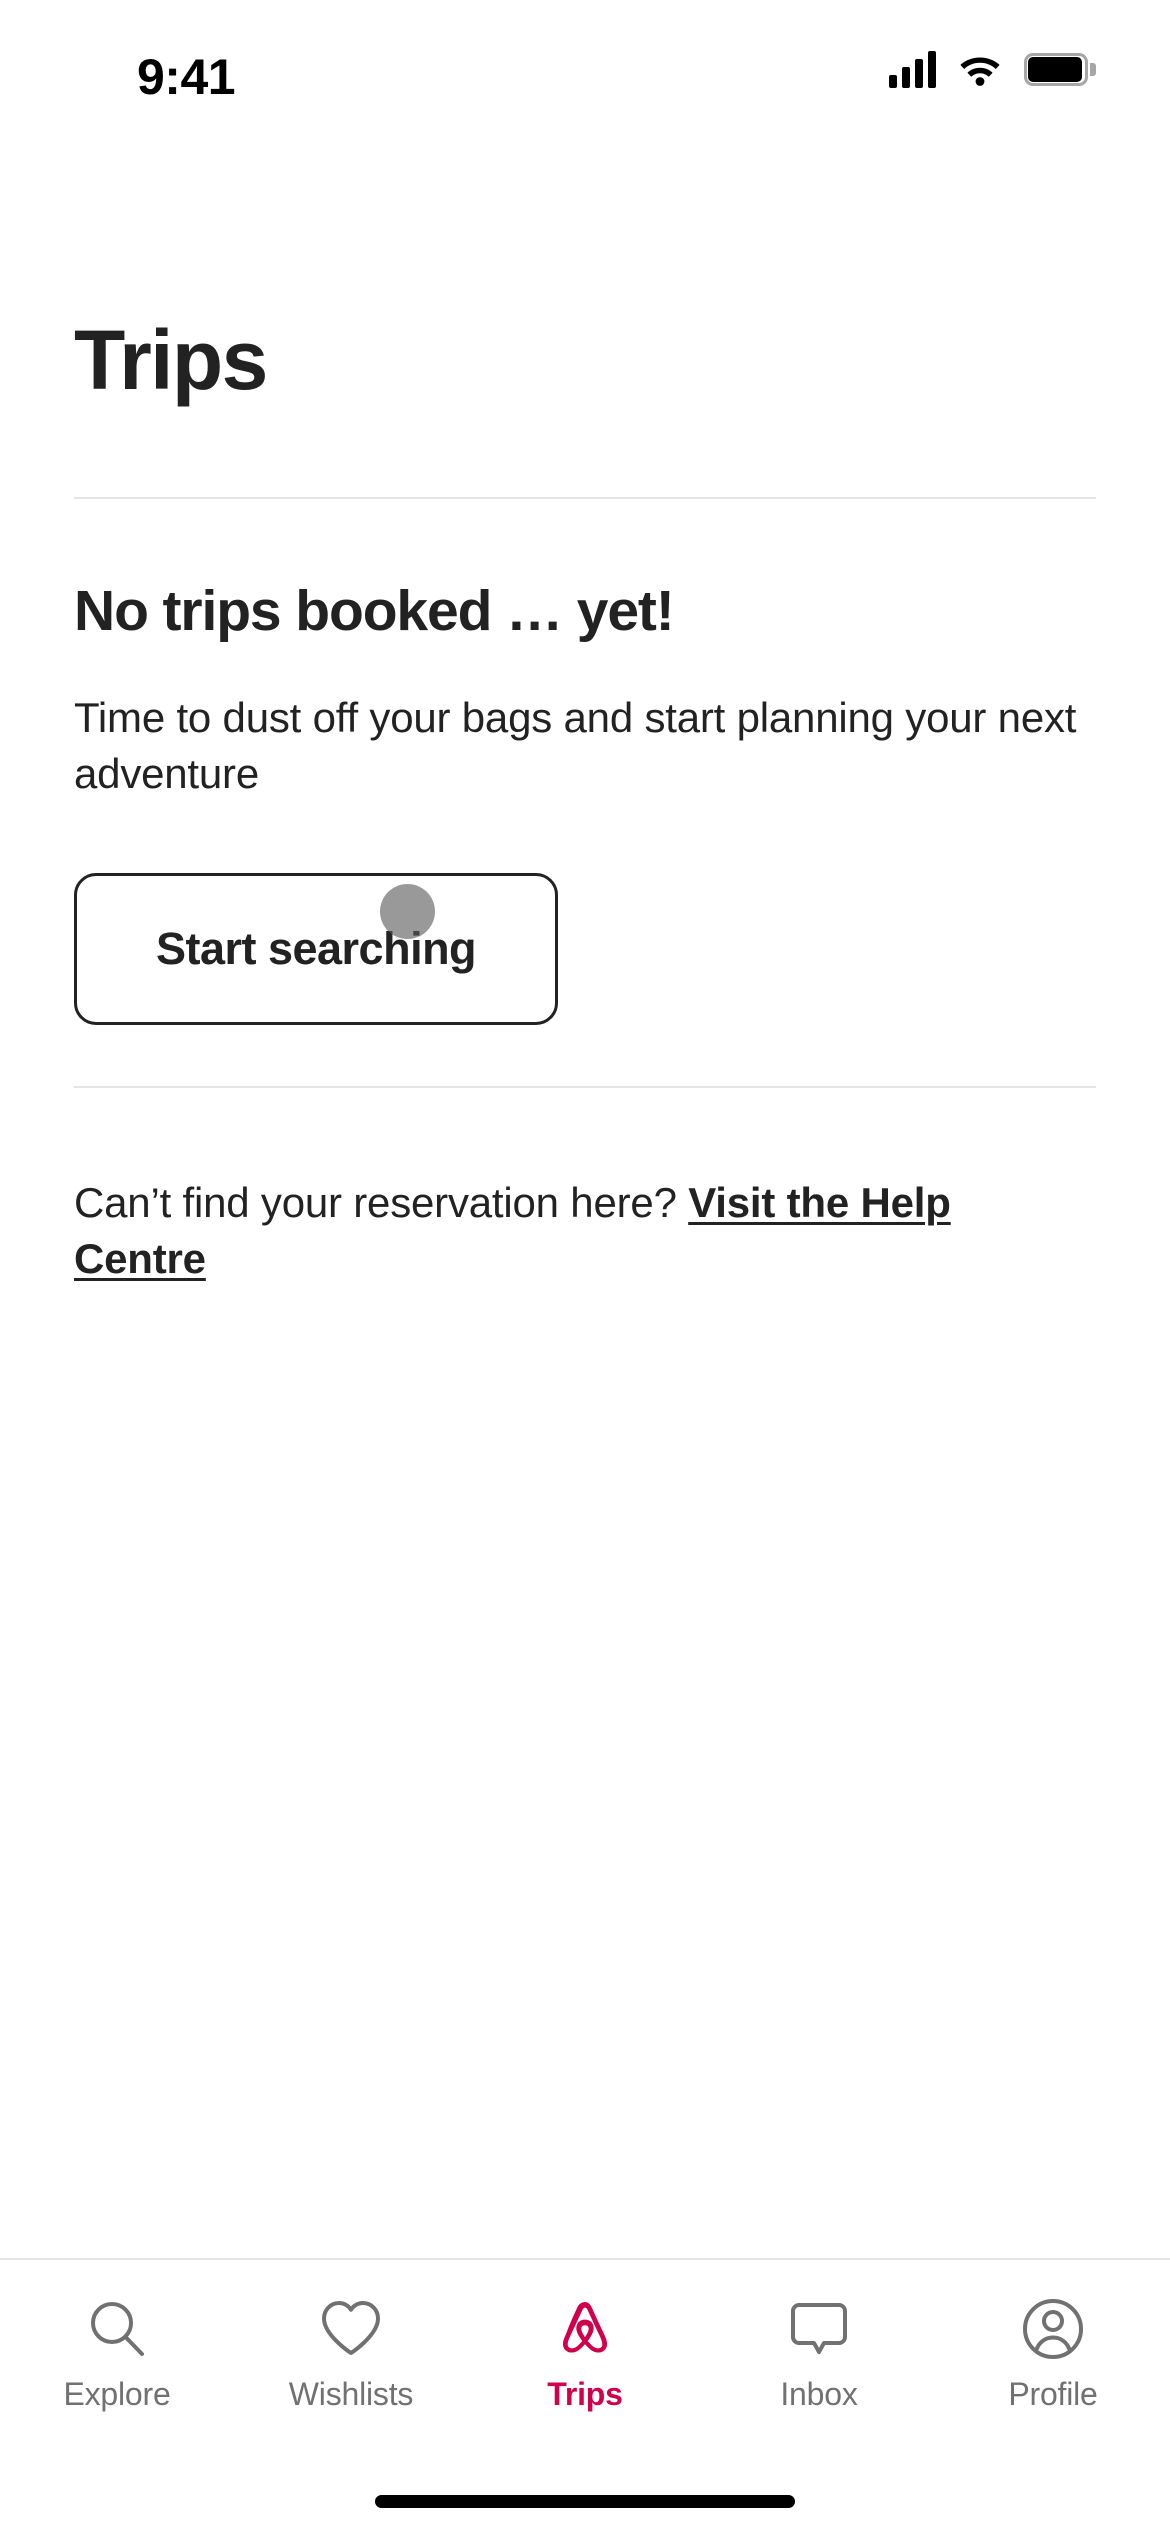 Image resolution: width=1170 pixels, height=2532 pixels. Describe the element at coordinates (1053, 2329) in the screenshot. I see `user-circle-icon` at that location.